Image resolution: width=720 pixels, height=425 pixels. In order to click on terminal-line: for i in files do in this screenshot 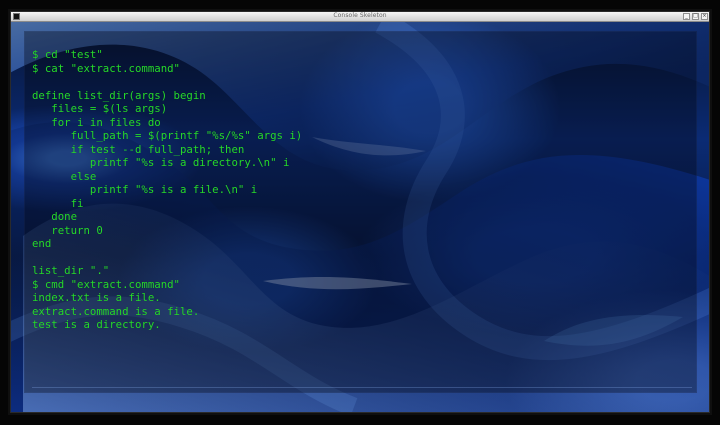, I will do `click(96, 122)`.